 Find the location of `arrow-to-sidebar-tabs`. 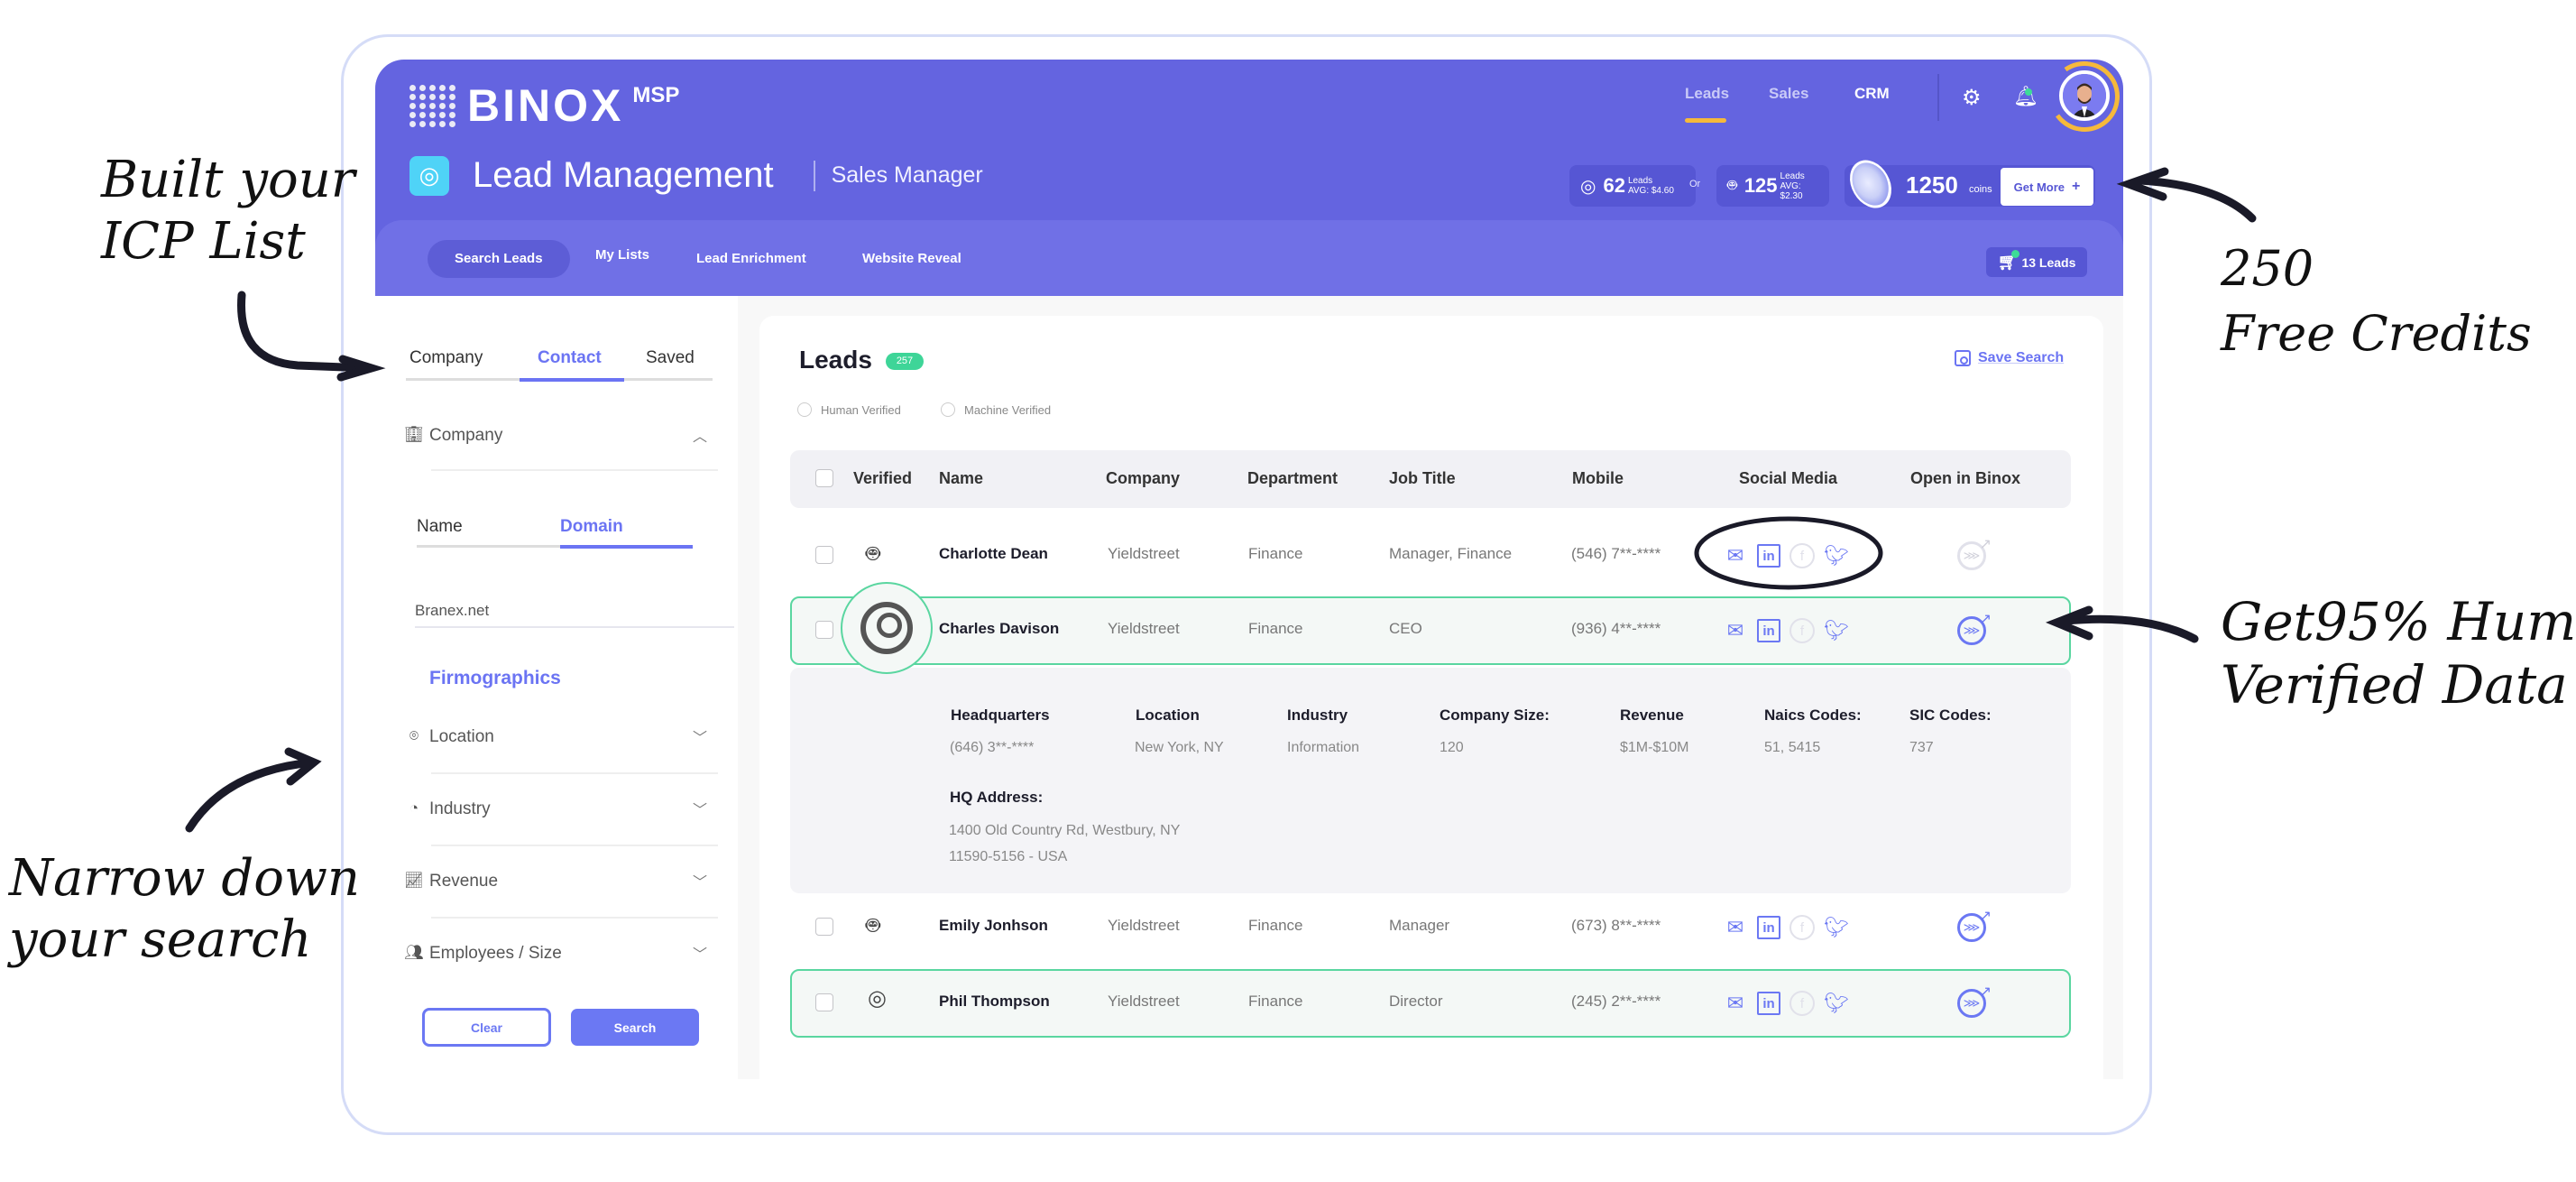

arrow-to-sidebar-tabs is located at coordinates (305, 332).